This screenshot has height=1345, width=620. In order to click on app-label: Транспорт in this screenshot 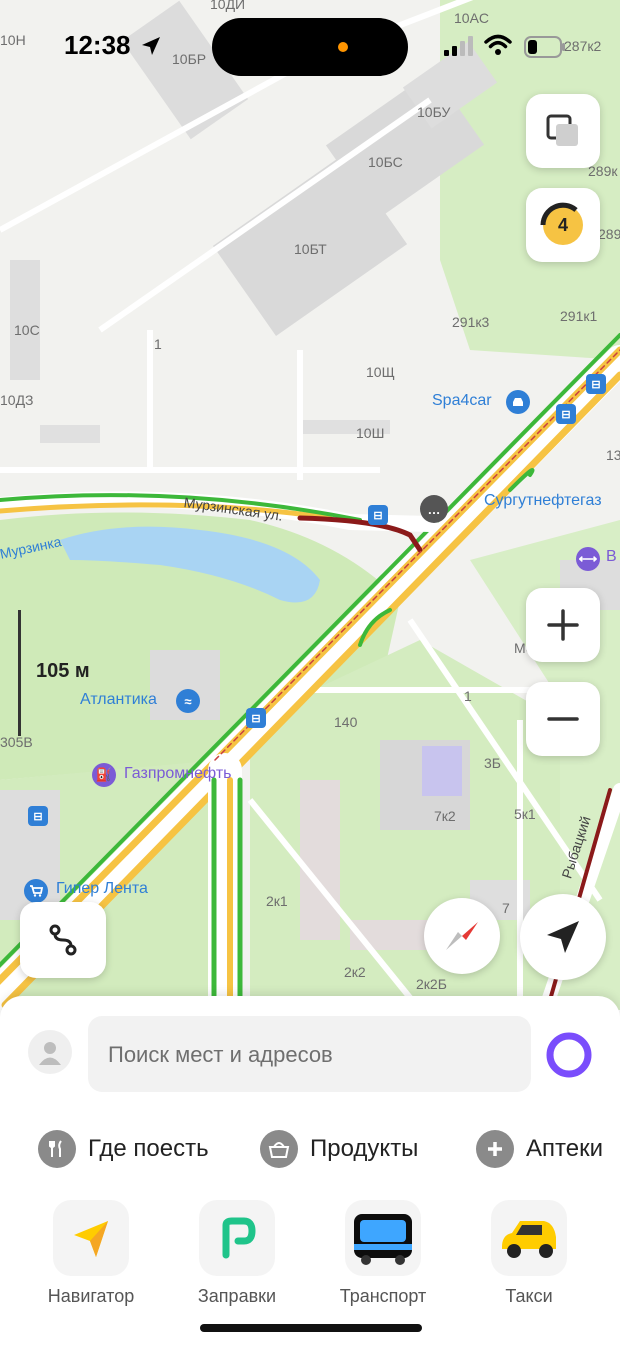, I will do `click(383, 1296)`.